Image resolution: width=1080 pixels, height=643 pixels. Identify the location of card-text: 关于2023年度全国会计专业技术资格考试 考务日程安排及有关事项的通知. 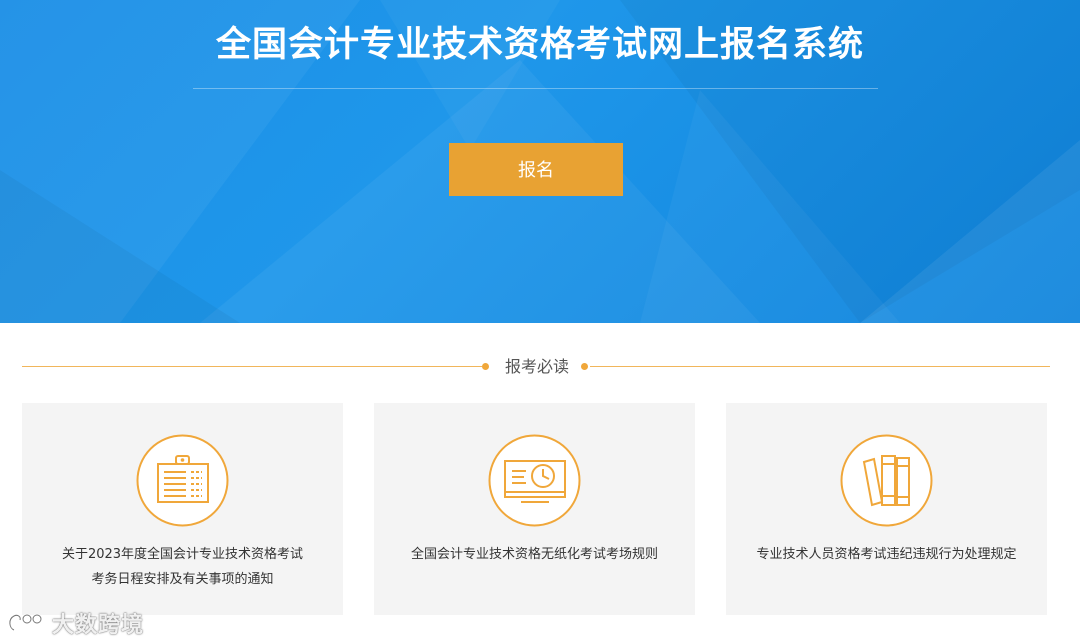
(182, 567).